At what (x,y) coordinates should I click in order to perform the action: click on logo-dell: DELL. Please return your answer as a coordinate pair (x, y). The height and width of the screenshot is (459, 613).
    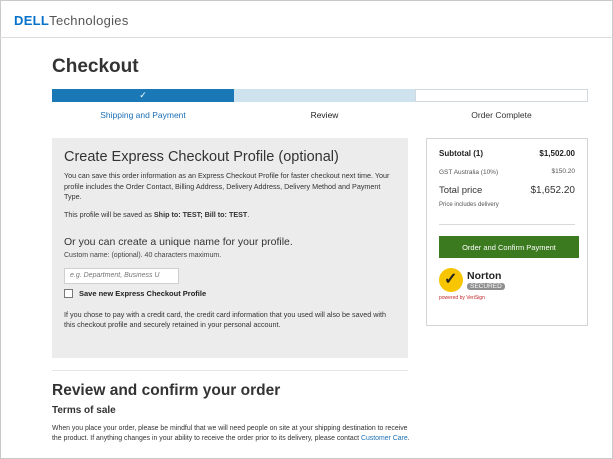
    Looking at the image, I should click on (32, 20).